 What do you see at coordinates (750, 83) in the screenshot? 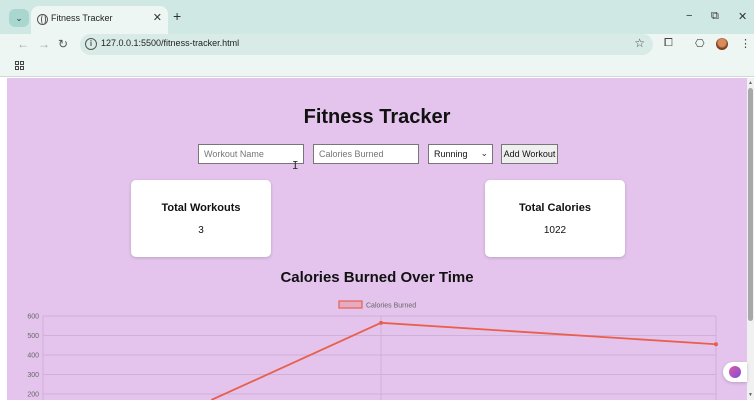
I see `scroll-up-icon: ▲` at bounding box center [750, 83].